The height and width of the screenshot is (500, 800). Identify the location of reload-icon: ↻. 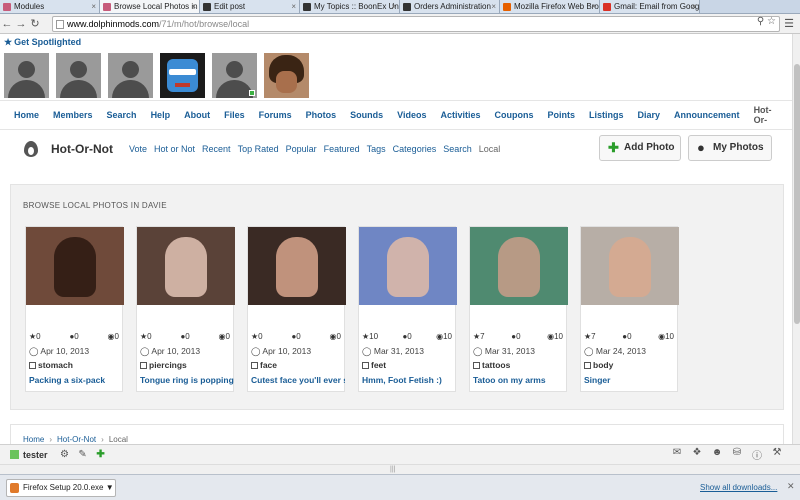
(35, 23).